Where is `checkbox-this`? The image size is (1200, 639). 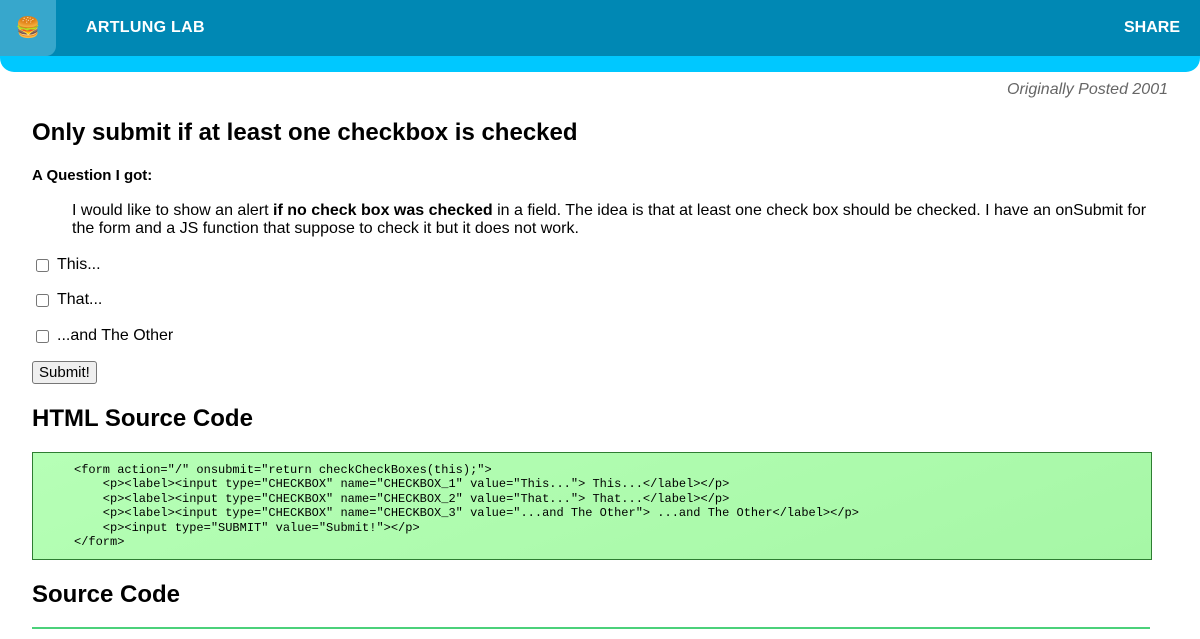 checkbox-this is located at coordinates (42, 265).